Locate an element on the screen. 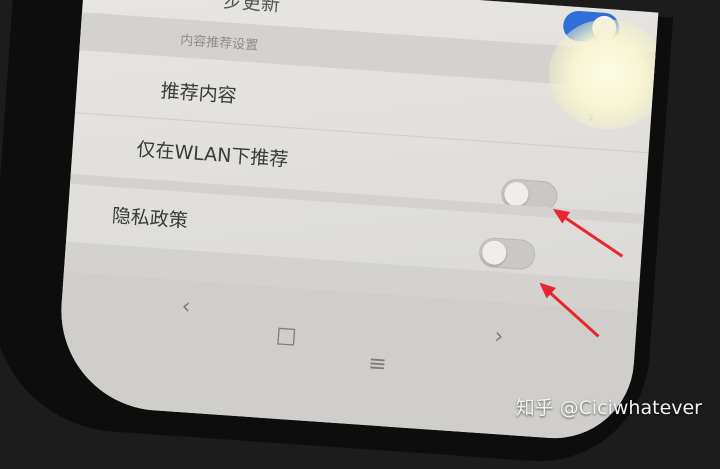  privacy-label: 隐私政策 is located at coordinates (150, 218).